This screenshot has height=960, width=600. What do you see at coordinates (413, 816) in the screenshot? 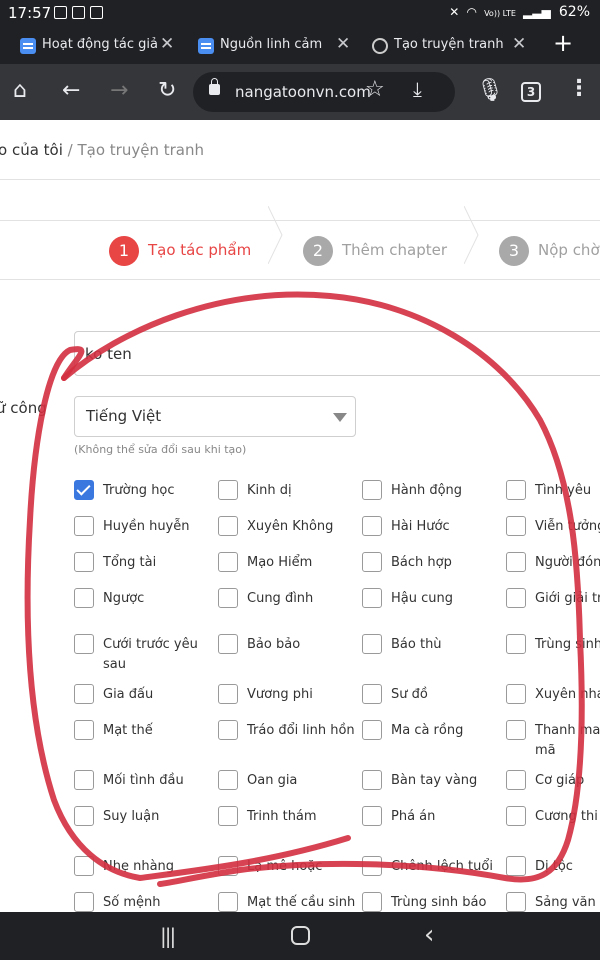
I see `genre-label: Phá án` at bounding box center [413, 816].